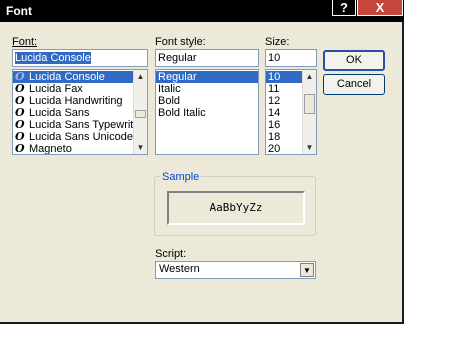  What do you see at coordinates (207, 89) in the screenshot?
I see `list-item: Italic` at bounding box center [207, 89].